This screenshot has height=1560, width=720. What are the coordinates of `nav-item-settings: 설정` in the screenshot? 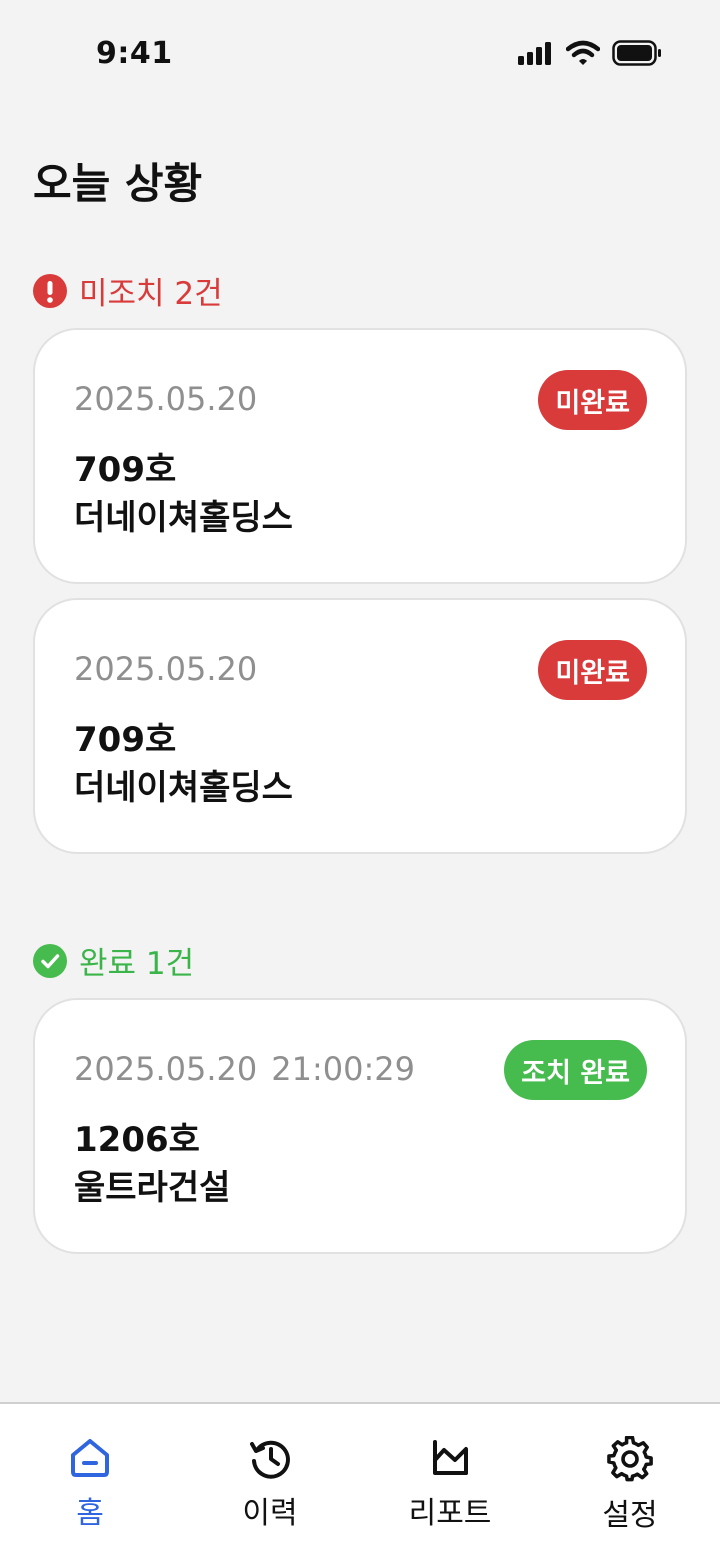 It's located at (630, 1485).